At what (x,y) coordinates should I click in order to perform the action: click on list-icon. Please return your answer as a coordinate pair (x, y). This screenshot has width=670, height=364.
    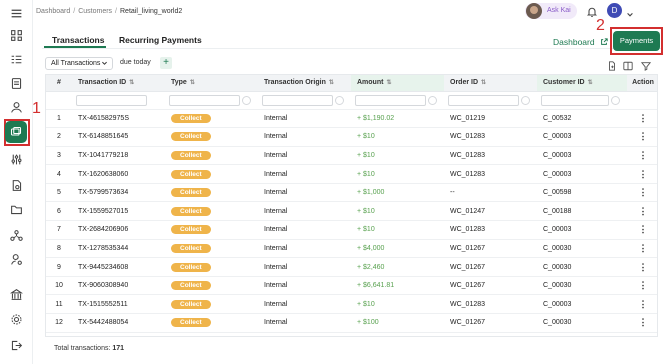
    Looking at the image, I should click on (16, 59).